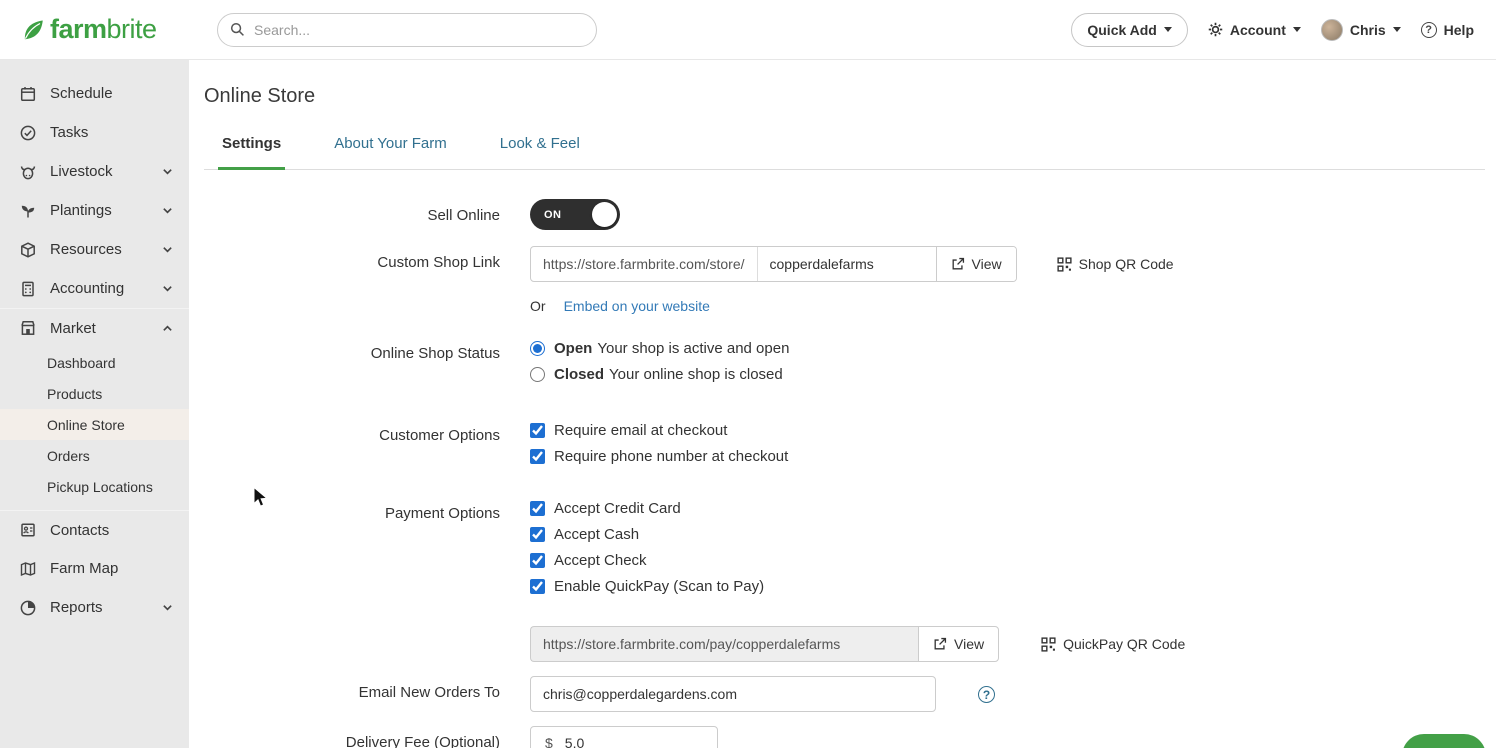 This screenshot has width=1496, height=748. I want to click on email-orders-input, so click(733, 694).